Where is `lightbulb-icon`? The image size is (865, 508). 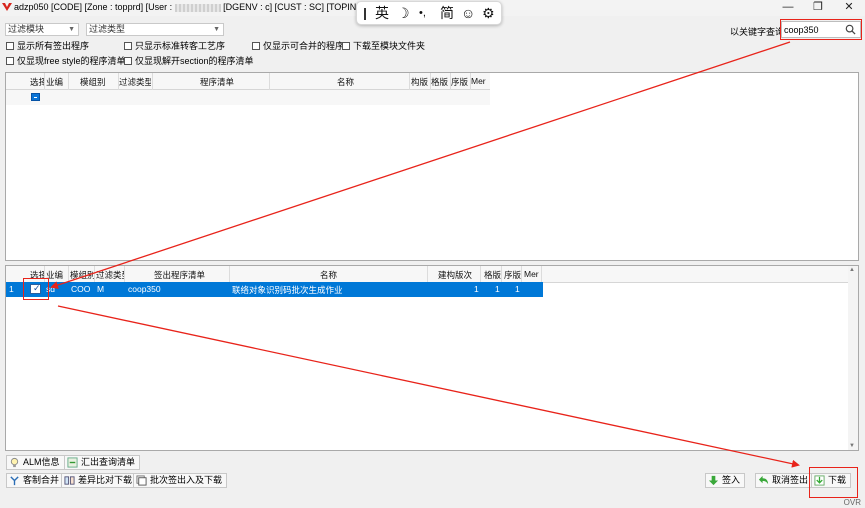
lightbulb-icon is located at coordinates (14, 462).